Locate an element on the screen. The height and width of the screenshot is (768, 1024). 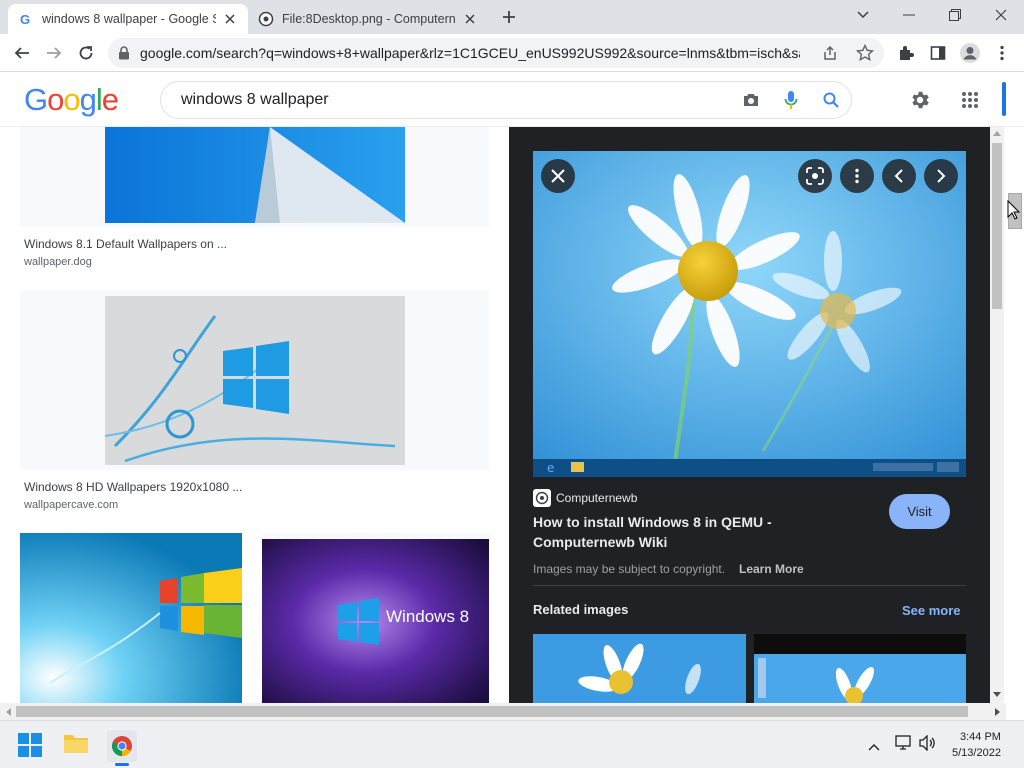
see-more-link: See more is located at coordinates (931, 610).